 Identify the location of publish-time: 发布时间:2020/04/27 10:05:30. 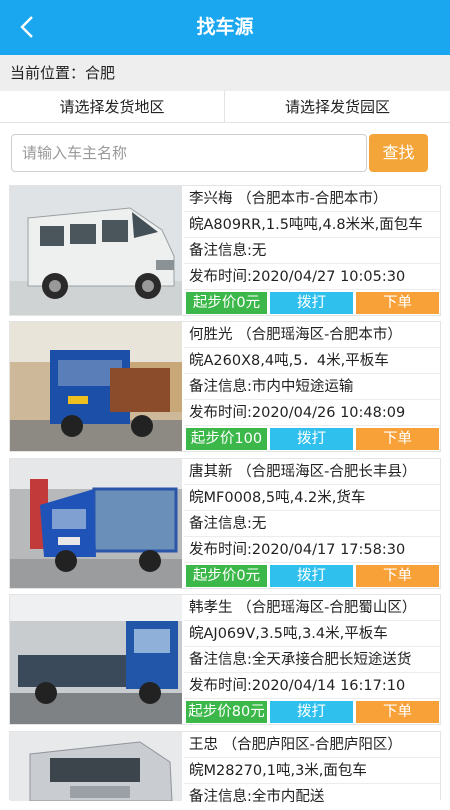
(312, 277).